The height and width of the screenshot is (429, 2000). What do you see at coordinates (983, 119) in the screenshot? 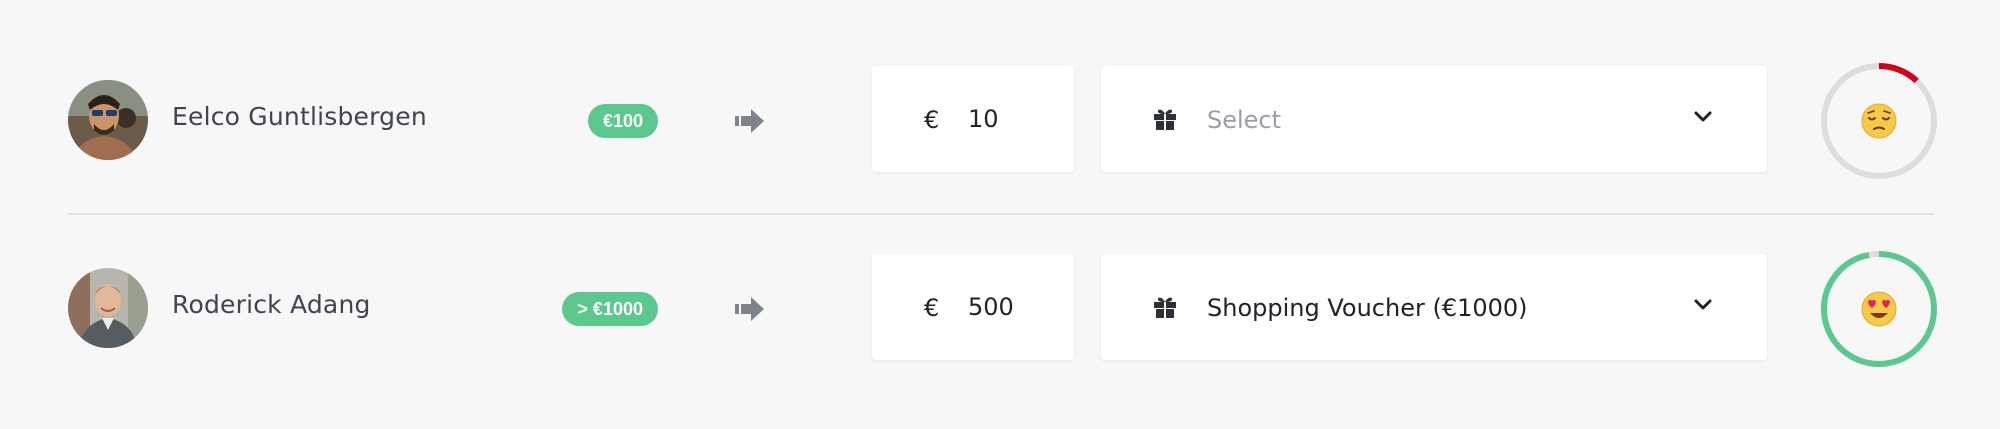
I see `amount-value: 10` at bounding box center [983, 119].